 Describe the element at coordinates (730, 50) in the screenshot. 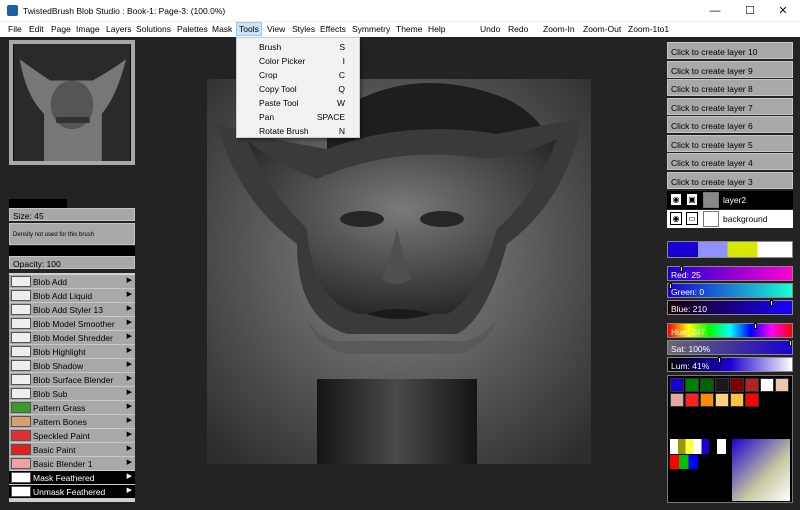

I see `create-layer-10-button: Click to create layer 10` at that location.